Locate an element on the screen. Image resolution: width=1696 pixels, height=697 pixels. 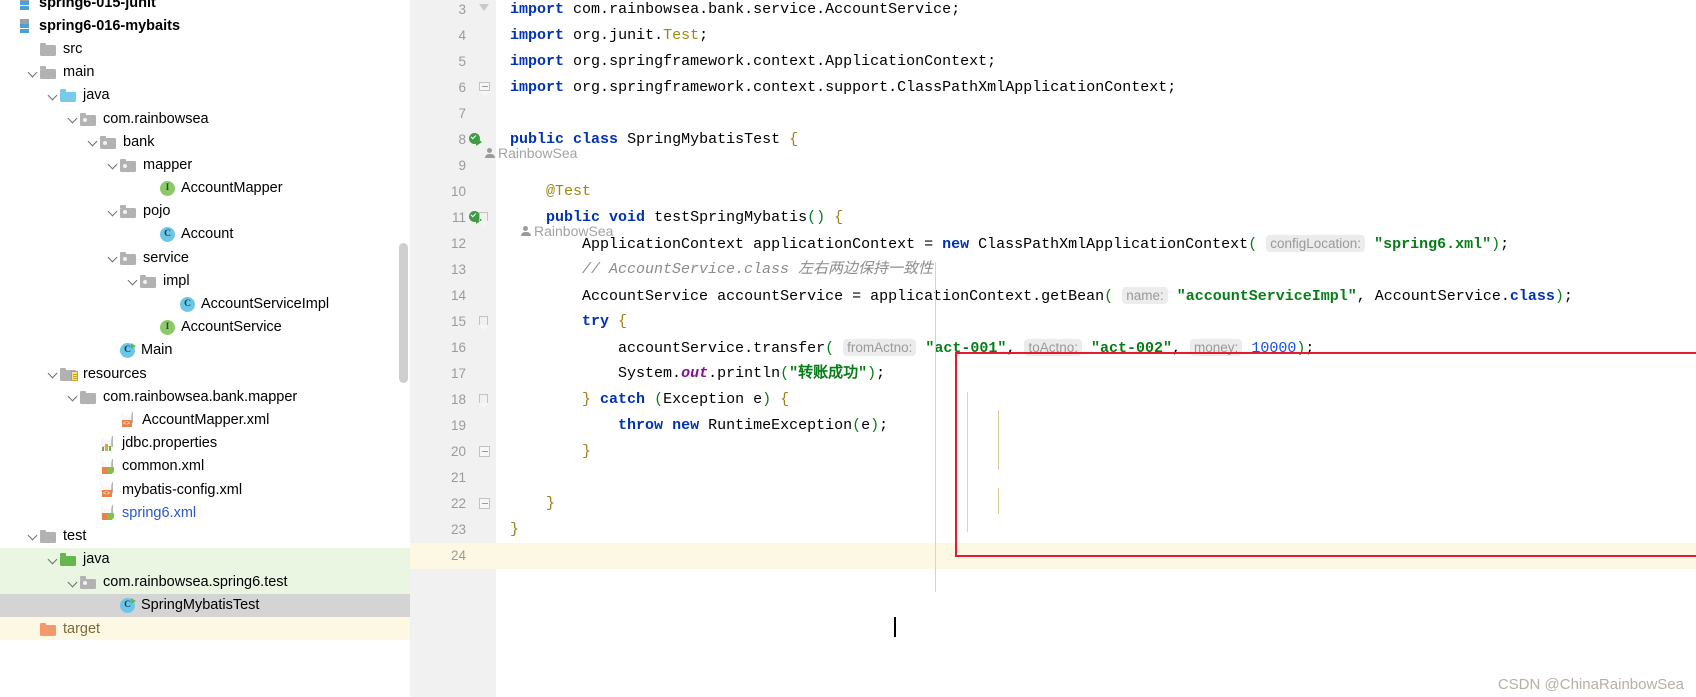
tree-item: spring6-015-junit is located at coordinates (205, 7).